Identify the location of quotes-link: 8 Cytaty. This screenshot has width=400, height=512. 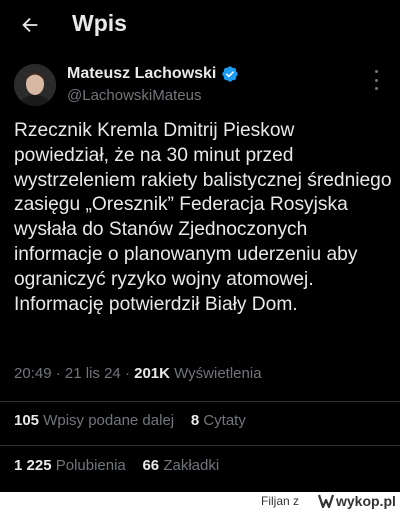
(218, 420).